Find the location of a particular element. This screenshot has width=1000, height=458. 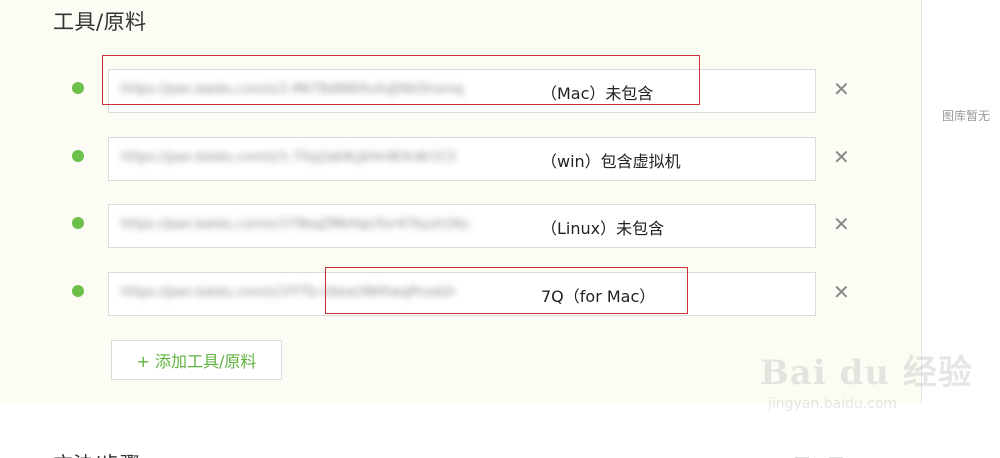

tool-suffix: （Linux）未包含 is located at coordinates (603, 227).